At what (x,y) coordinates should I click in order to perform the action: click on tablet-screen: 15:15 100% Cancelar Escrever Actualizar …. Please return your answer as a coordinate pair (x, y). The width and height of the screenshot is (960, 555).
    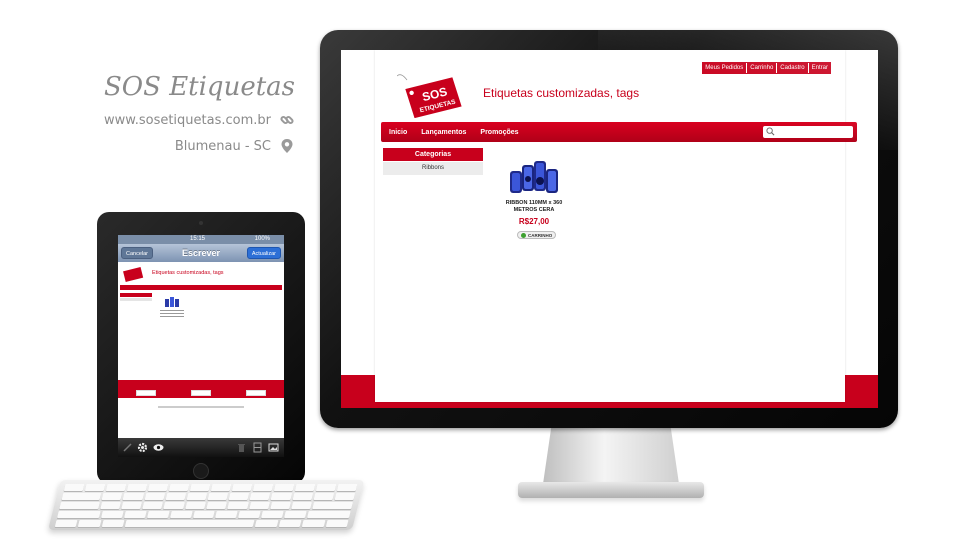
    Looking at the image, I should click on (201, 346).